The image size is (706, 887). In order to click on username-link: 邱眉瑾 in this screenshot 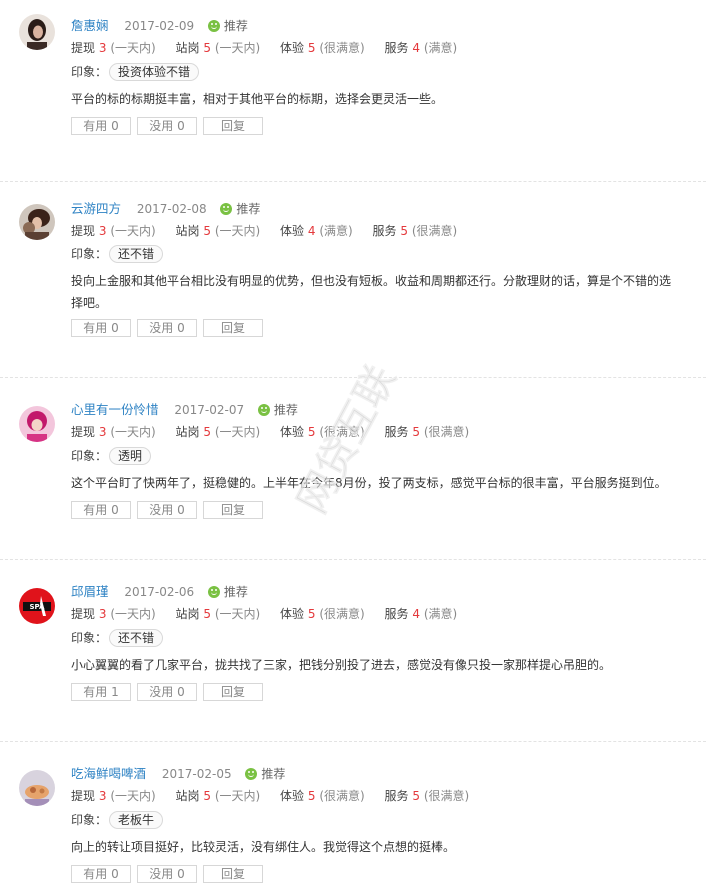, I will do `click(90, 591)`.